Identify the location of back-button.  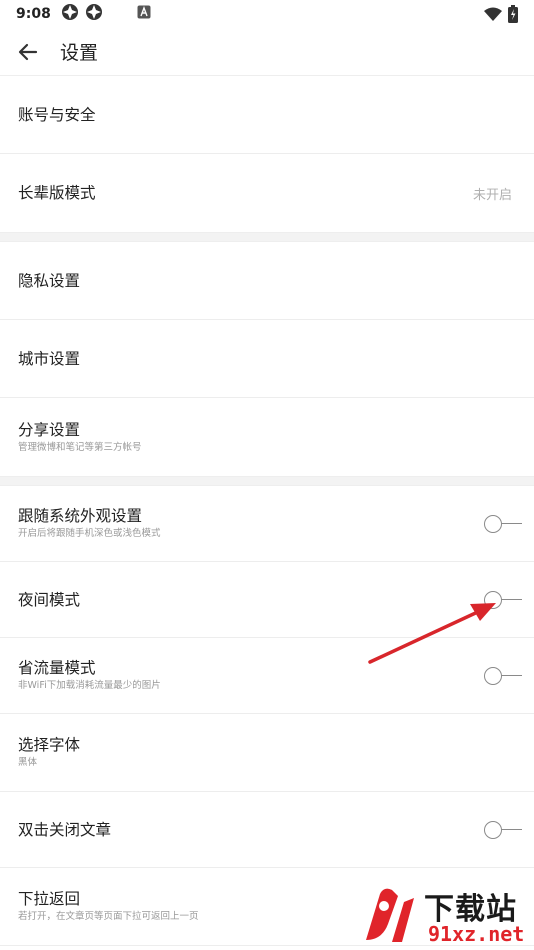
(28, 52).